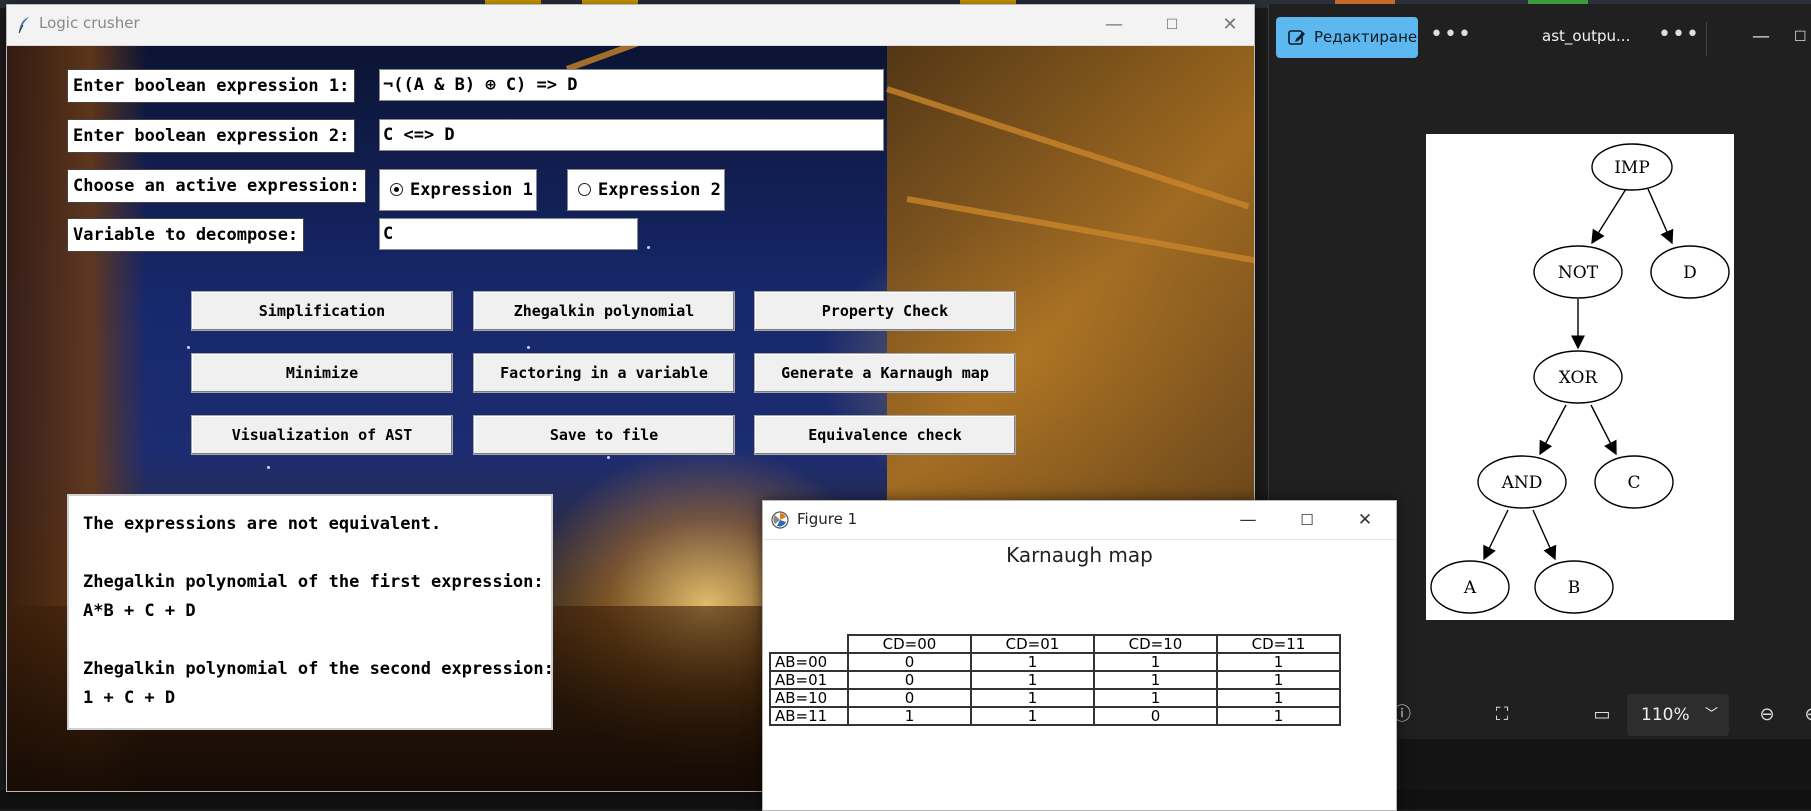  Describe the element at coordinates (1665, 715) in the screenshot. I see `zoom-value: 110%` at that location.